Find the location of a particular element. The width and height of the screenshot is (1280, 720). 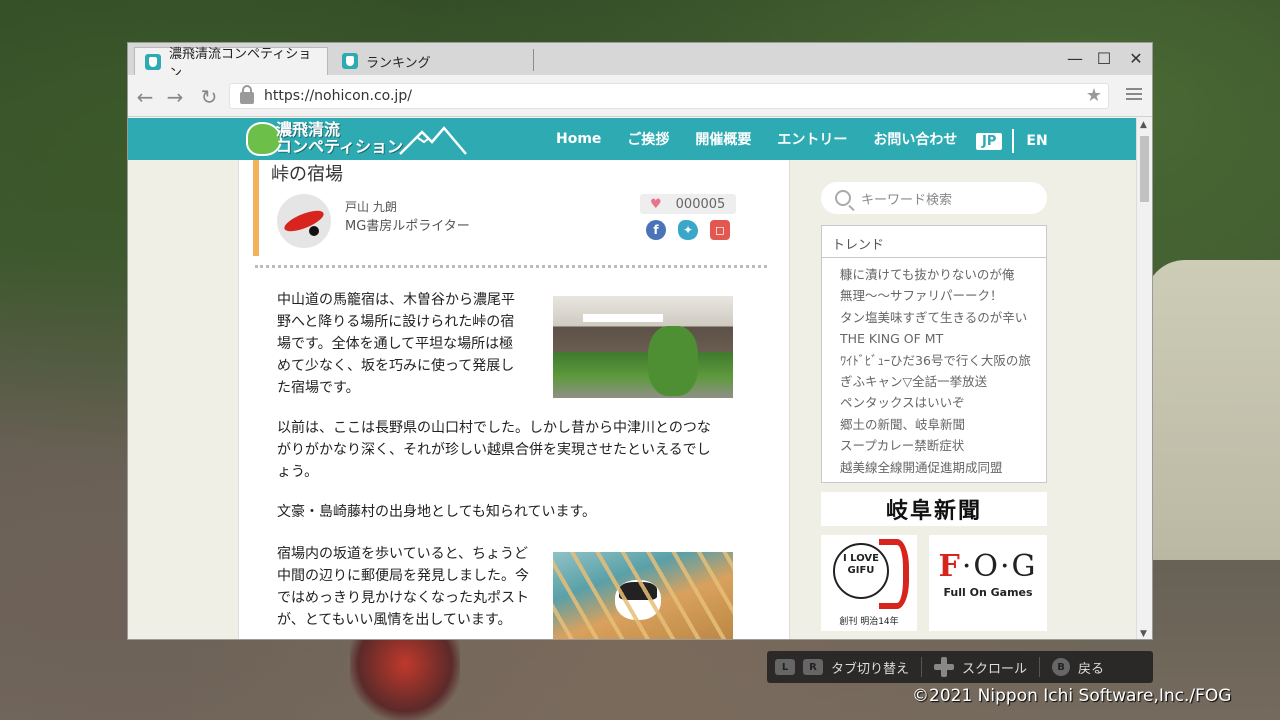

author-name: 戸山 九朗 is located at coordinates (371, 207).